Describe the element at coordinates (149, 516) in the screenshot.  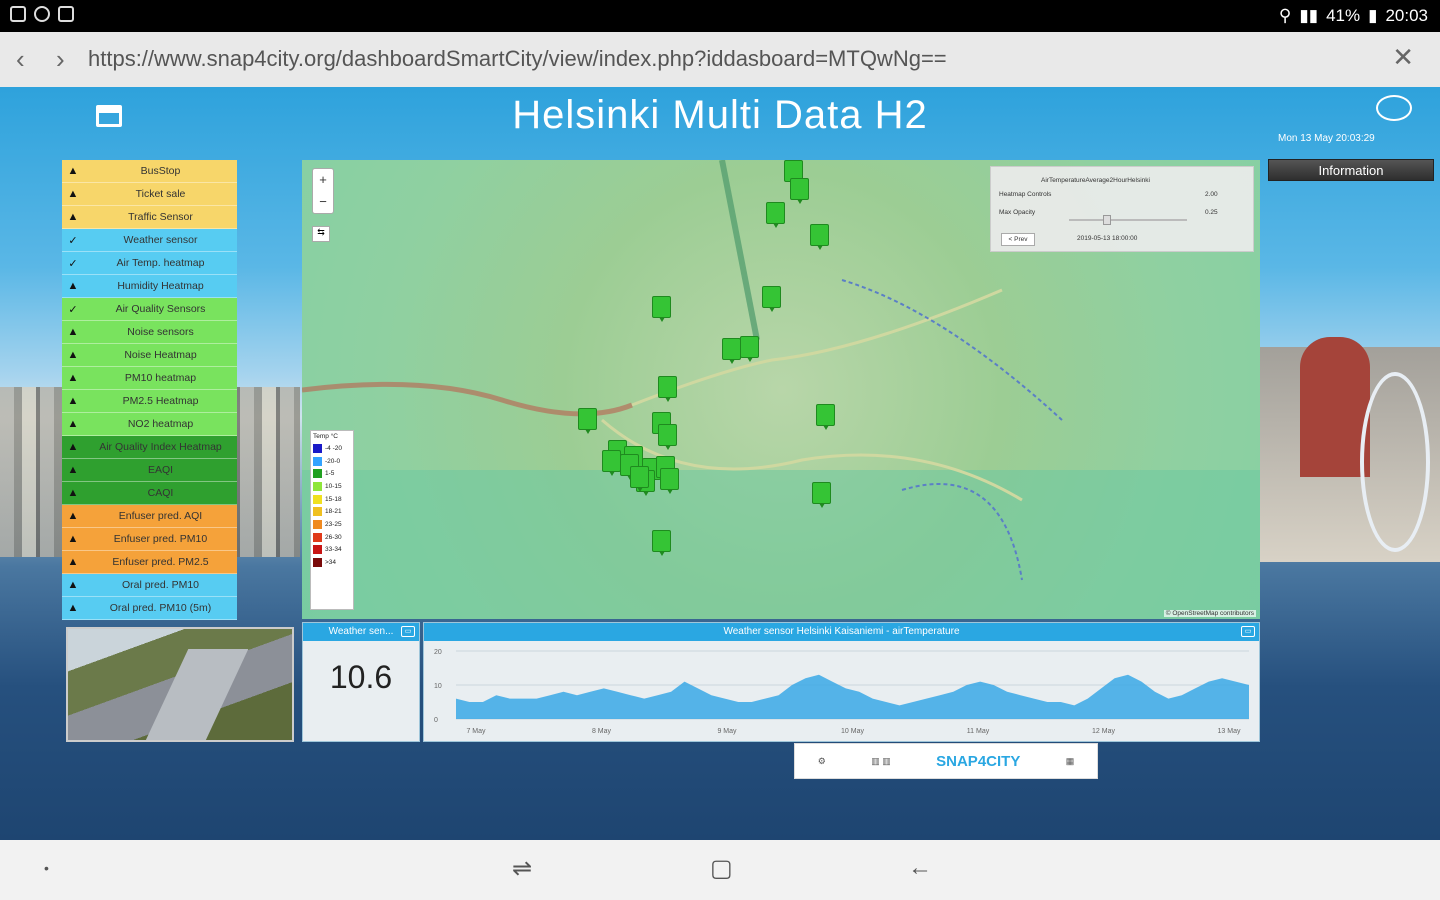
I see `layer-menu-item: ▲ Enfuser pred. AQI` at that location.